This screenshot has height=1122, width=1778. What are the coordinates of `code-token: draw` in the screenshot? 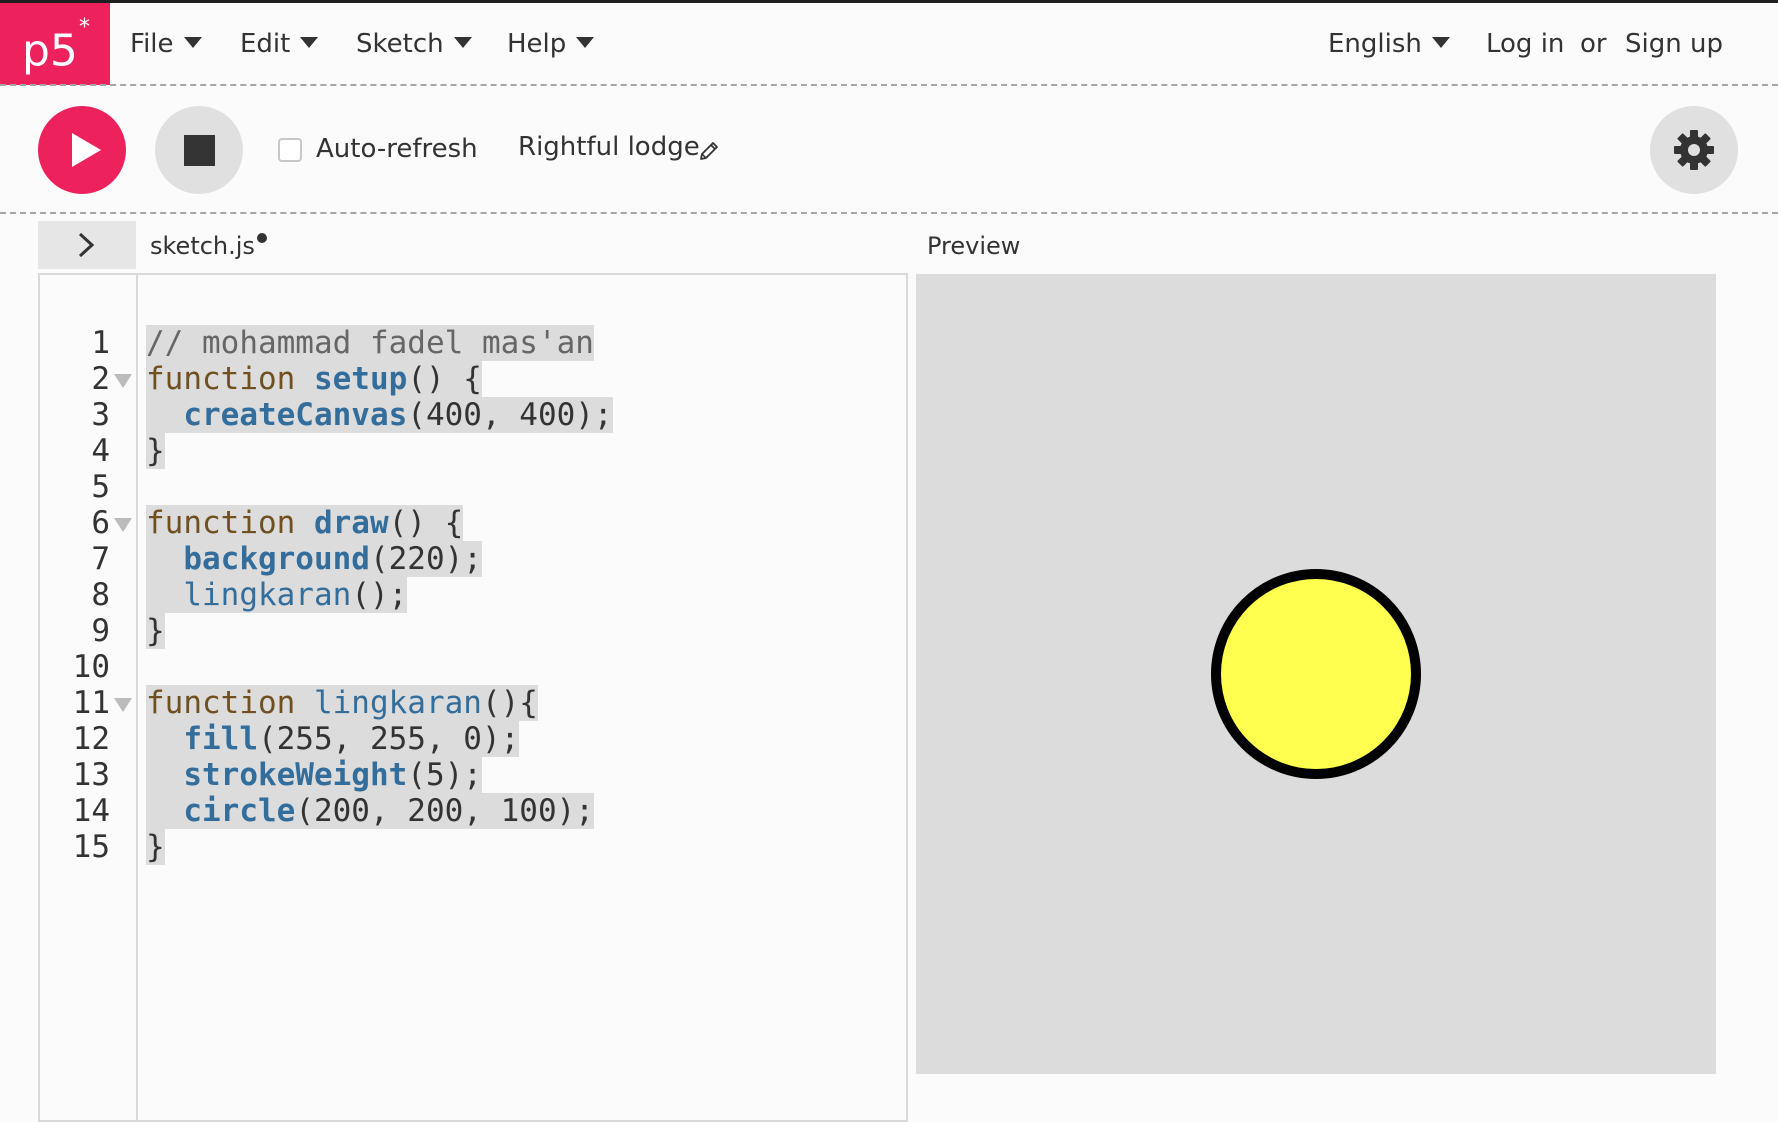 It's located at (351, 523).